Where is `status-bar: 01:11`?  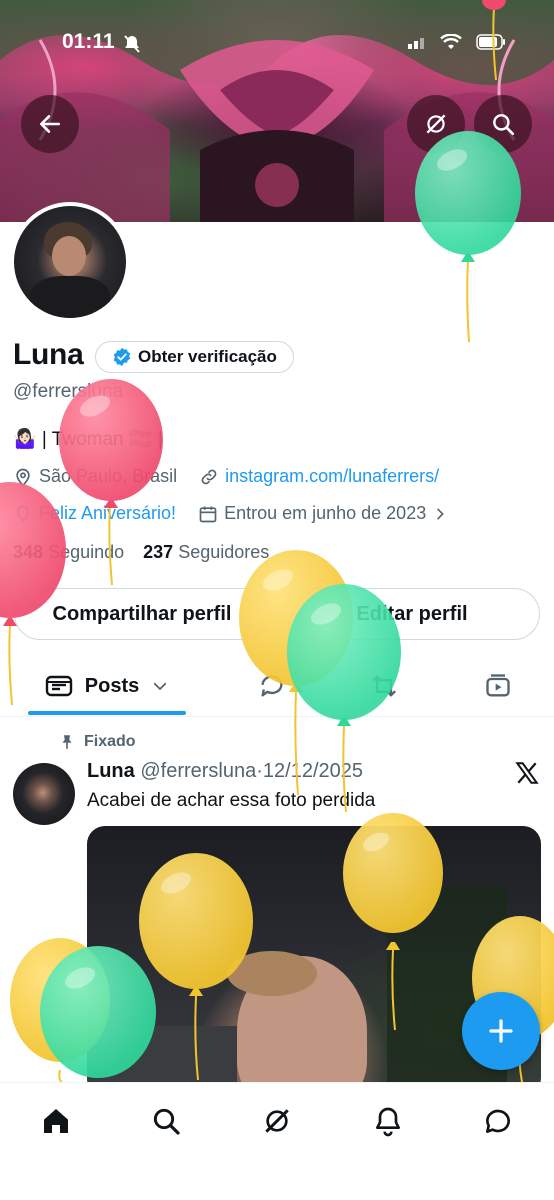
status-bar: 01:11 is located at coordinates (277, 43).